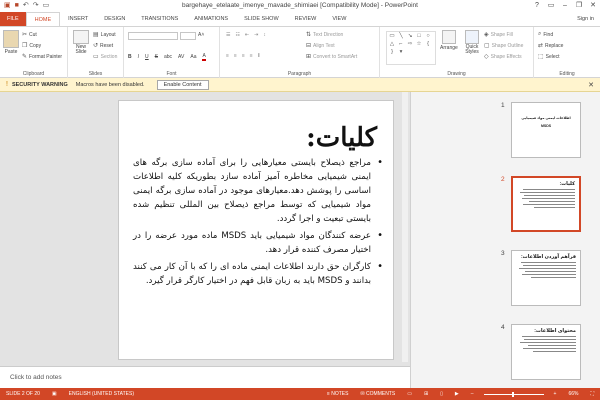 The width and height of the screenshot is (600, 400). I want to click on copy-button: ❐ Copy, so click(31, 46).